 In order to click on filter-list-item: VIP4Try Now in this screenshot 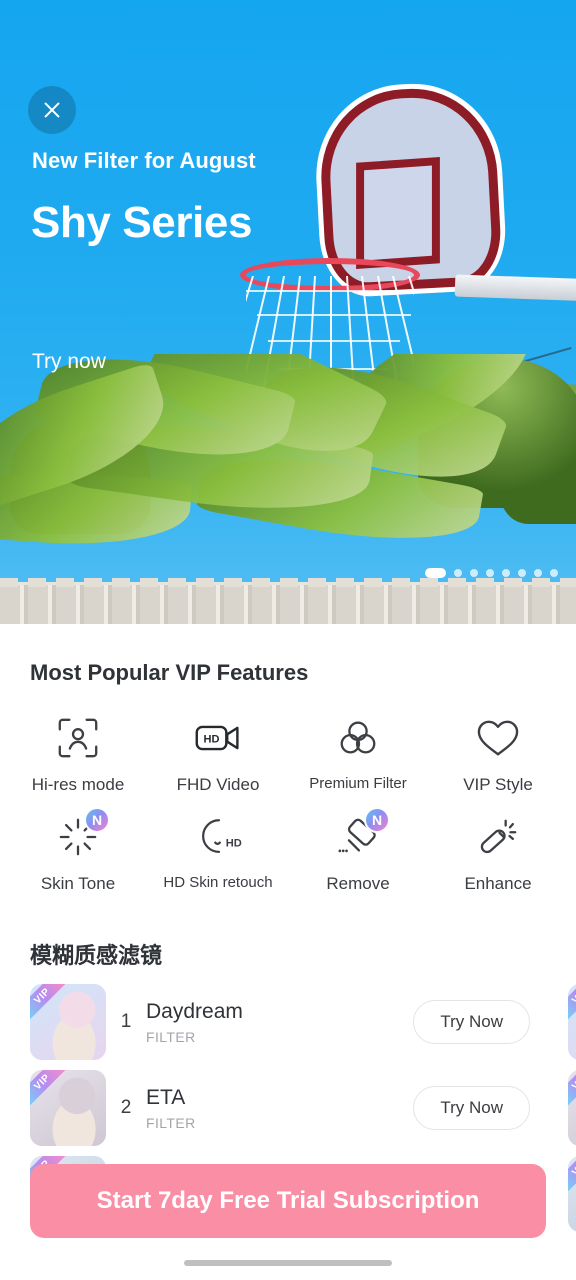, I will do `click(572, 1022)`.